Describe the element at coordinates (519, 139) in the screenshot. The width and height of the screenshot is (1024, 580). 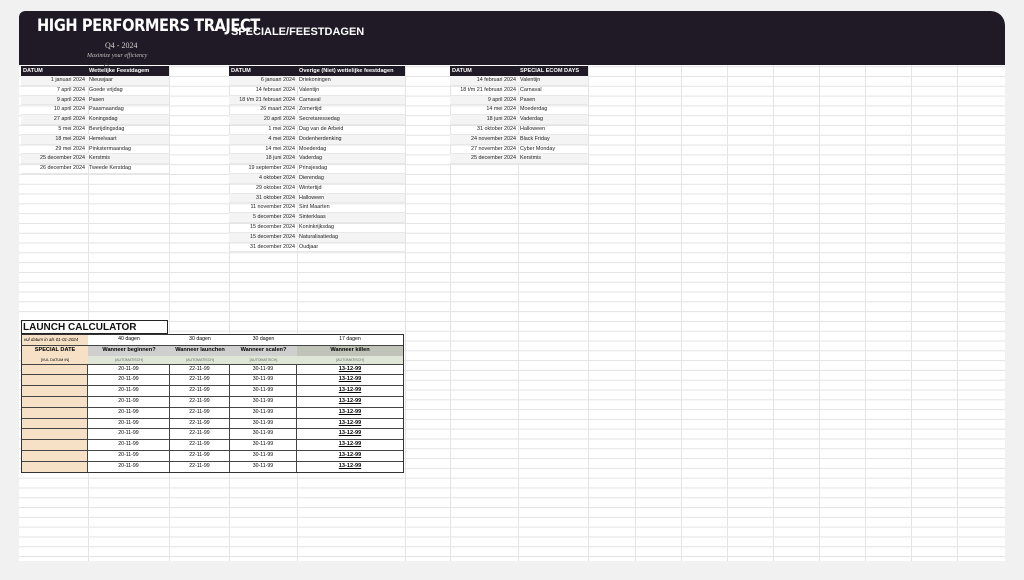
I see `table-row: 24 november 2024 Black Friday` at that location.